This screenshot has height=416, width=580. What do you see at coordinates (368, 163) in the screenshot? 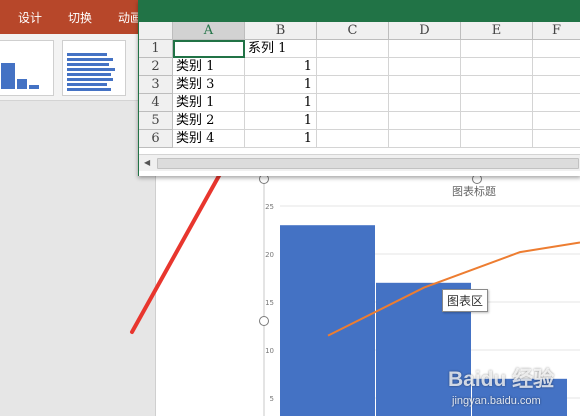
I see `scrollbar-thumb` at bounding box center [368, 163].